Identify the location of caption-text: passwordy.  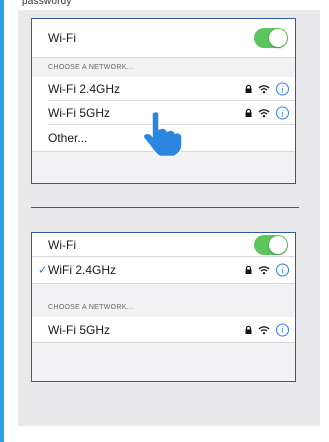
(47, 3).